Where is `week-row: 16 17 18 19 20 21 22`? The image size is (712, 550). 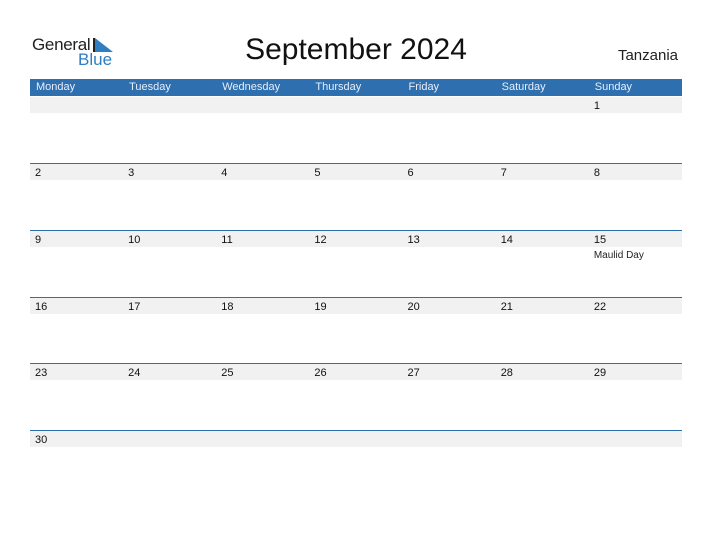 week-row: 16 17 18 19 20 21 22 is located at coordinates (356, 330).